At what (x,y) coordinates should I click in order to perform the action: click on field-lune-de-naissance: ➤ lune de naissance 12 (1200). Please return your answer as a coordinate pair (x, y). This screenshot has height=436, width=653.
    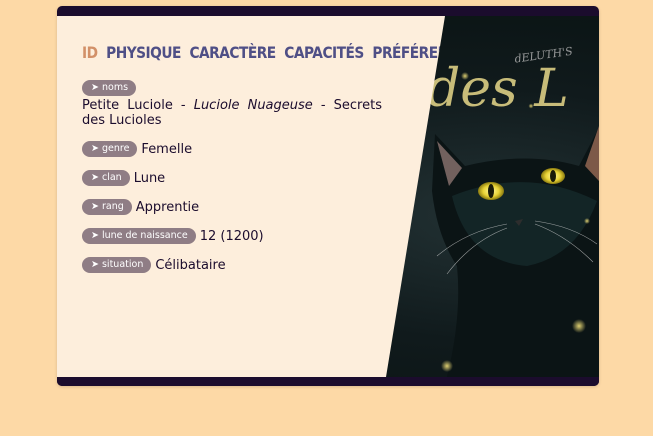
    Looking at the image, I should click on (232, 236).